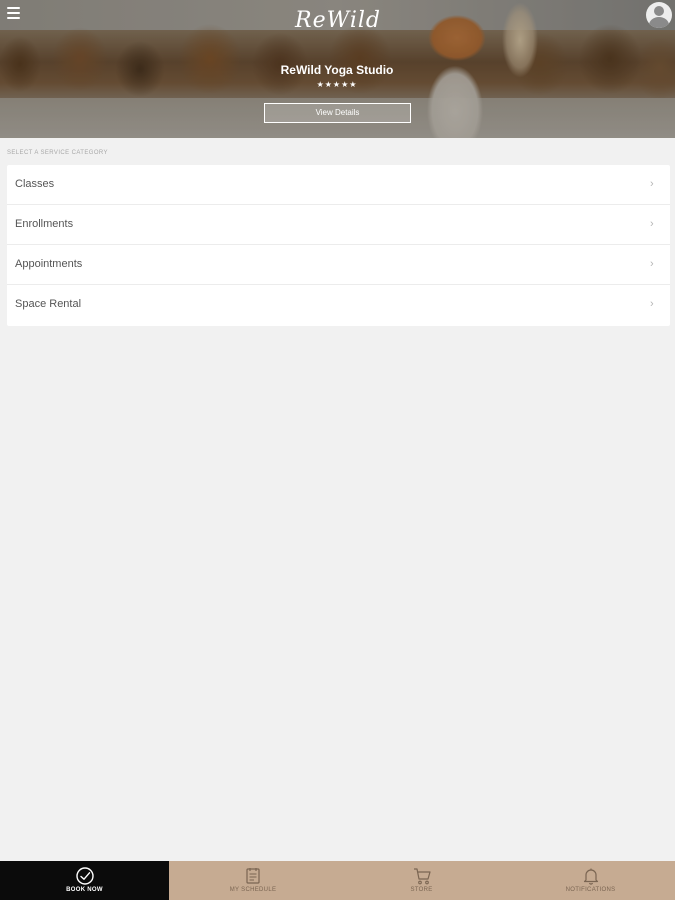 The height and width of the screenshot is (900, 675). Describe the element at coordinates (421, 890) in the screenshot. I see `nav-label: STORE` at that location.